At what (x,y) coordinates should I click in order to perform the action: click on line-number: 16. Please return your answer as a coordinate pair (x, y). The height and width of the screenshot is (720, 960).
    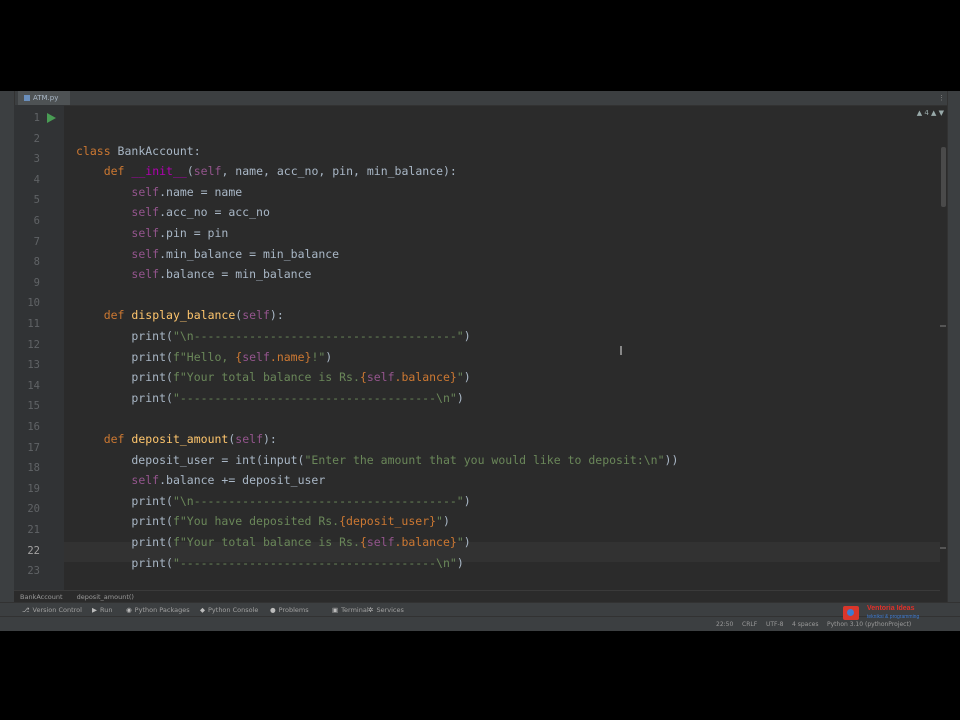
    Looking at the image, I should click on (33, 427).